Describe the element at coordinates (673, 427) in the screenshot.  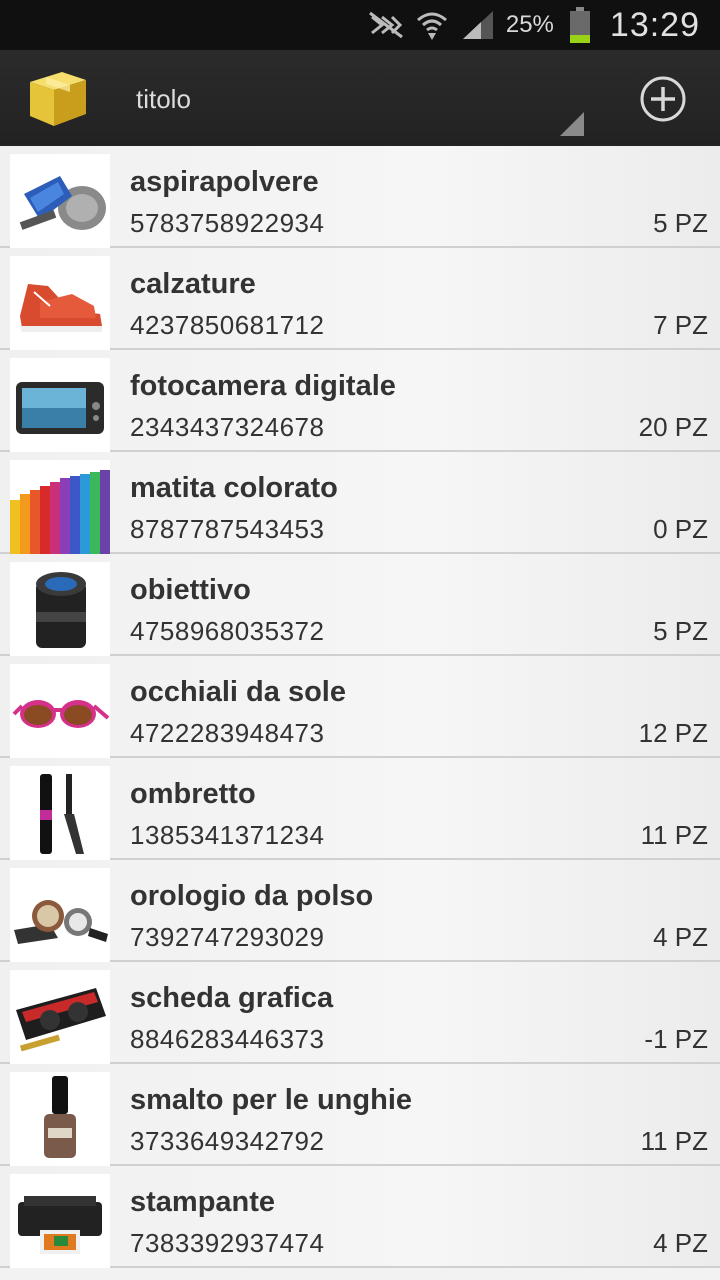
I see `item-quantity: 20 PZ` at that location.